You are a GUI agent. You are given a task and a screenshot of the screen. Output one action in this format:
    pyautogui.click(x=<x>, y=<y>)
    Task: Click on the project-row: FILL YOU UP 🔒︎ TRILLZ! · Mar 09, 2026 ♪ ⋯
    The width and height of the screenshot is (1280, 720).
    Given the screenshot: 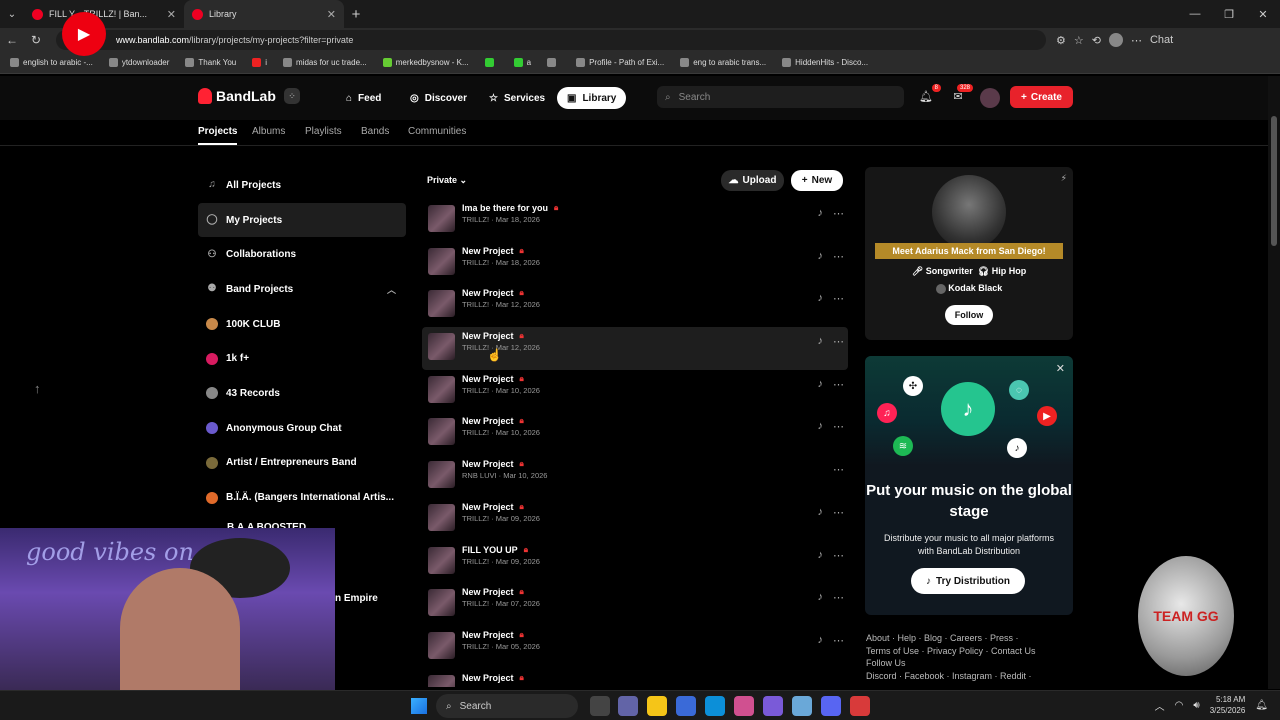 What is the action you would take?
    pyautogui.click(x=635, y=562)
    